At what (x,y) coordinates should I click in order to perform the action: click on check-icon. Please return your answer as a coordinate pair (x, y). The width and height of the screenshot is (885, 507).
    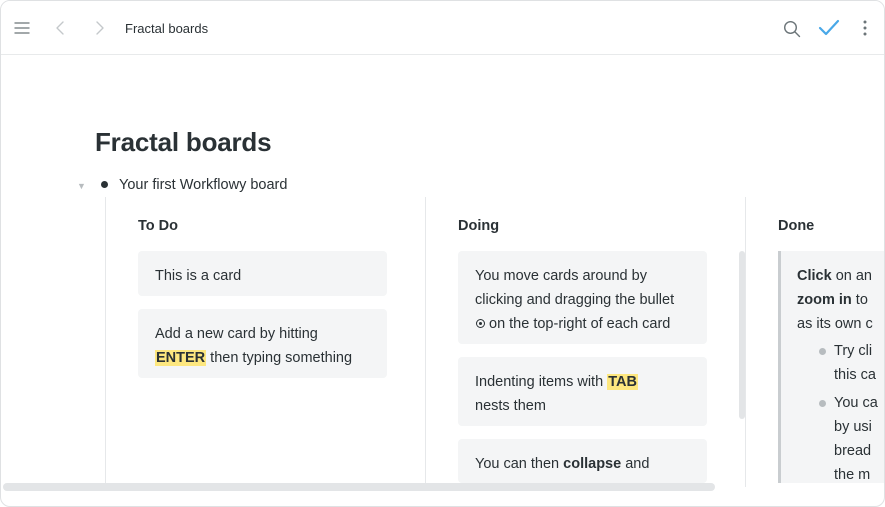
    Looking at the image, I should click on (829, 28).